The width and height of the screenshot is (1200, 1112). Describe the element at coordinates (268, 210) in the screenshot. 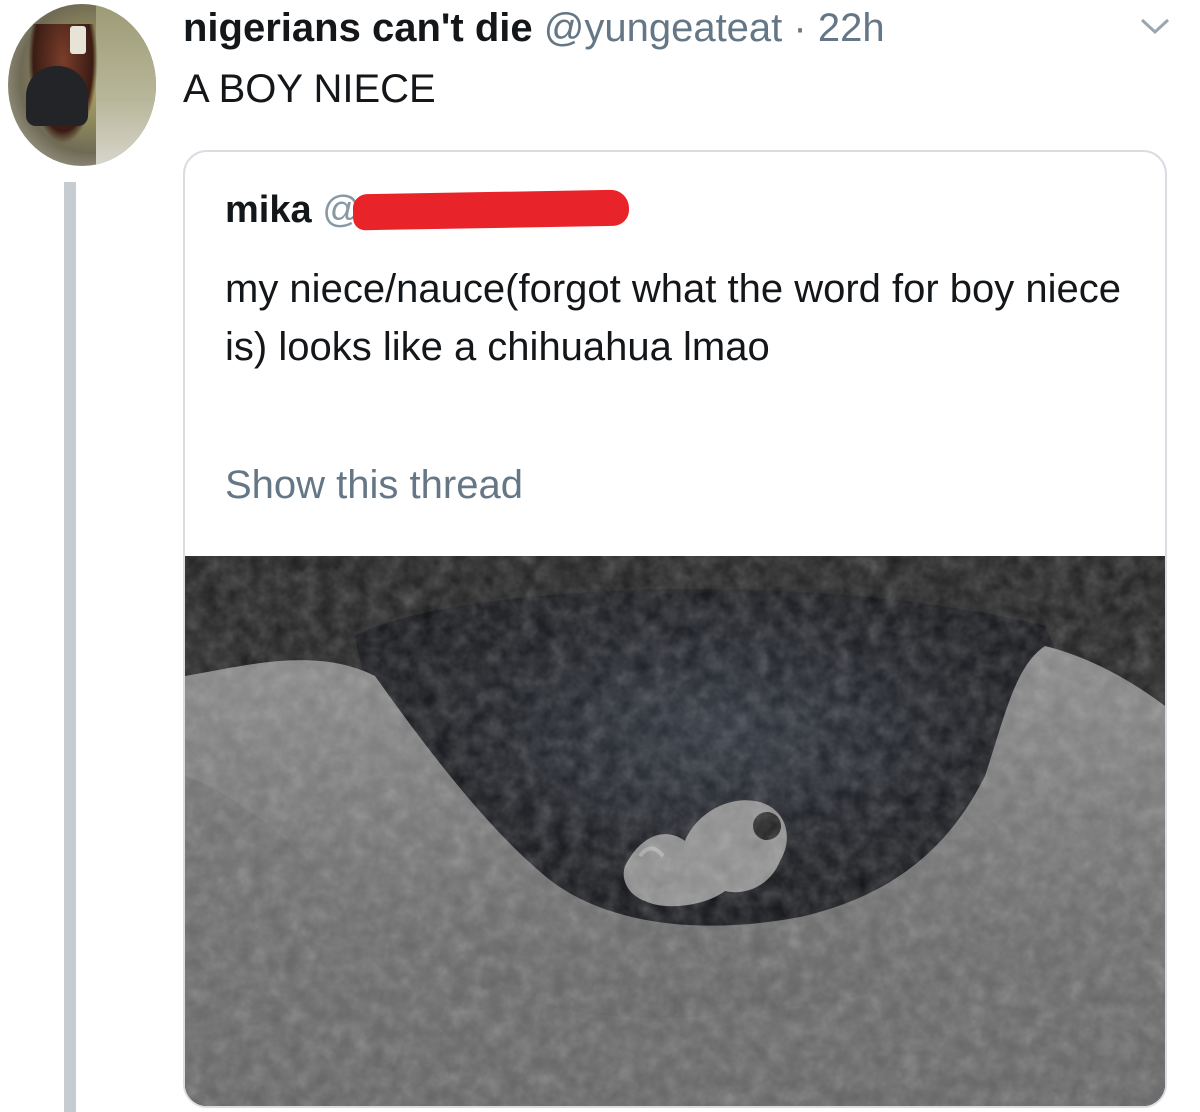

I see `quoted-author-name: mika` at that location.